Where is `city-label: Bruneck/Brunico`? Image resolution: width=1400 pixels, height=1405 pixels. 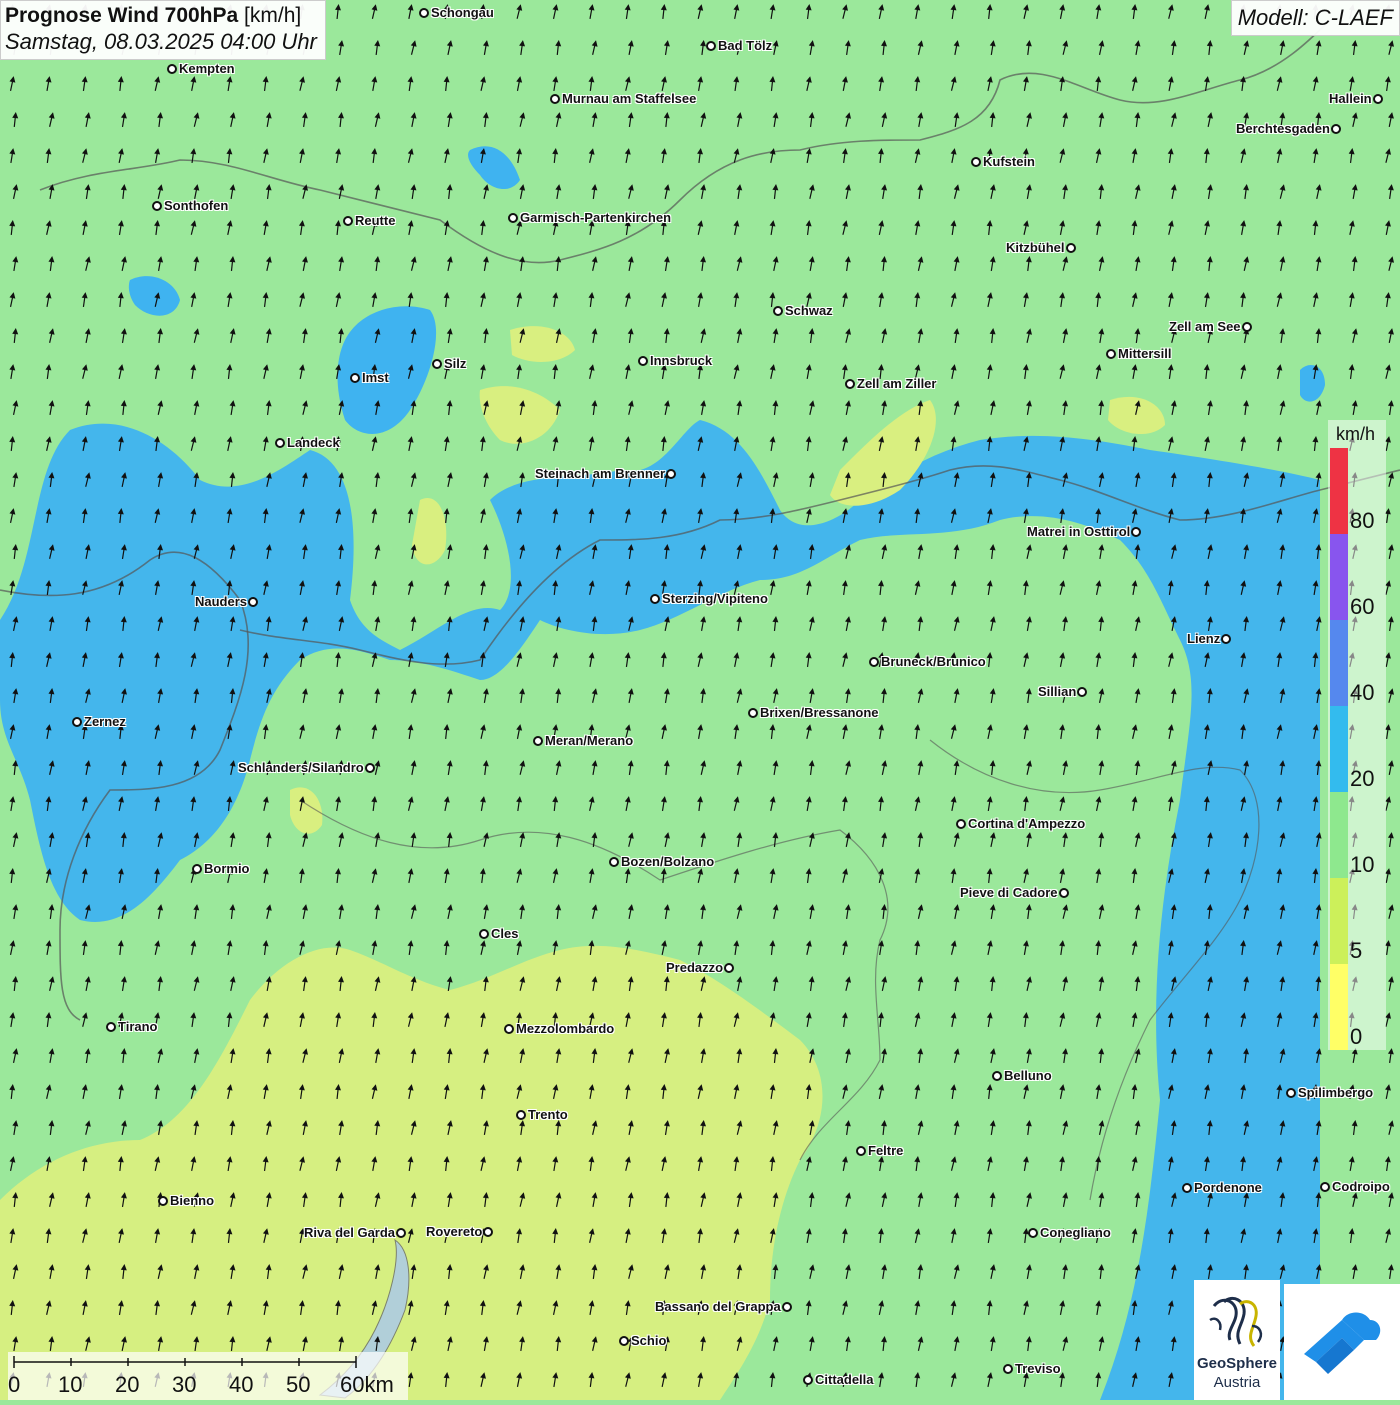 city-label: Bruneck/Brunico is located at coordinates (933, 661).